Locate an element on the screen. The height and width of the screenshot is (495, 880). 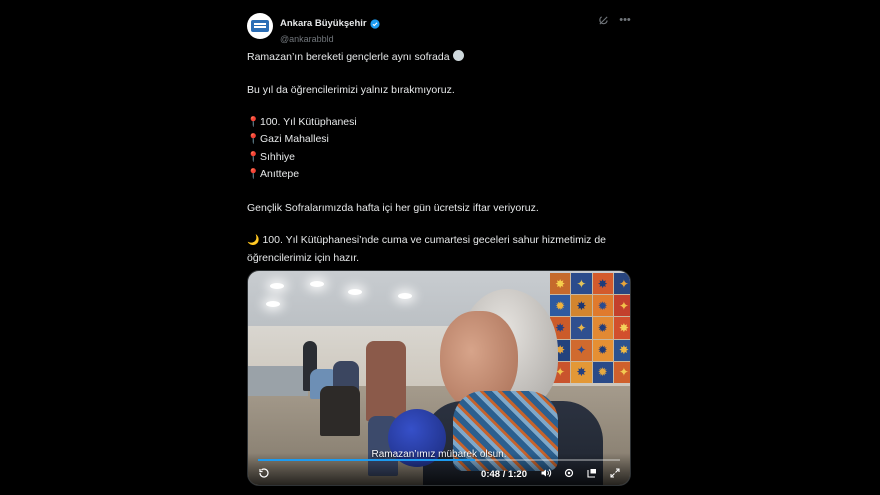
pip-icon is located at coordinates (592, 473).